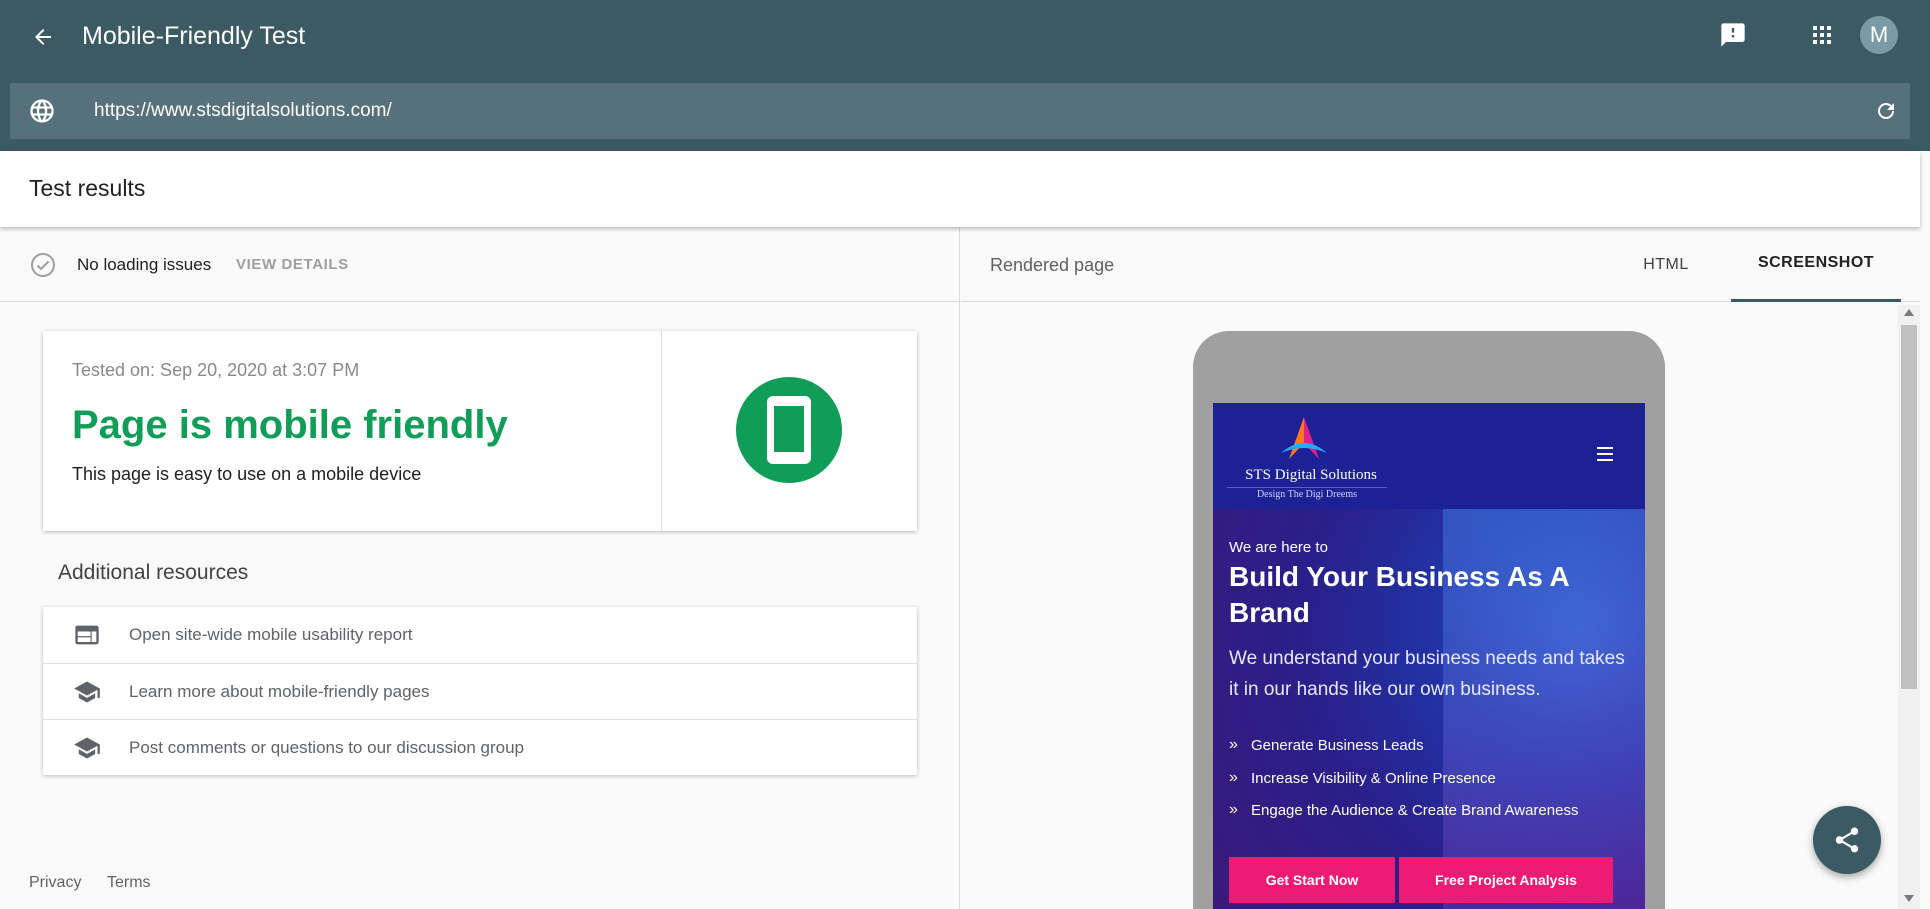  I want to click on apps-grid-icon, so click(1822, 35).